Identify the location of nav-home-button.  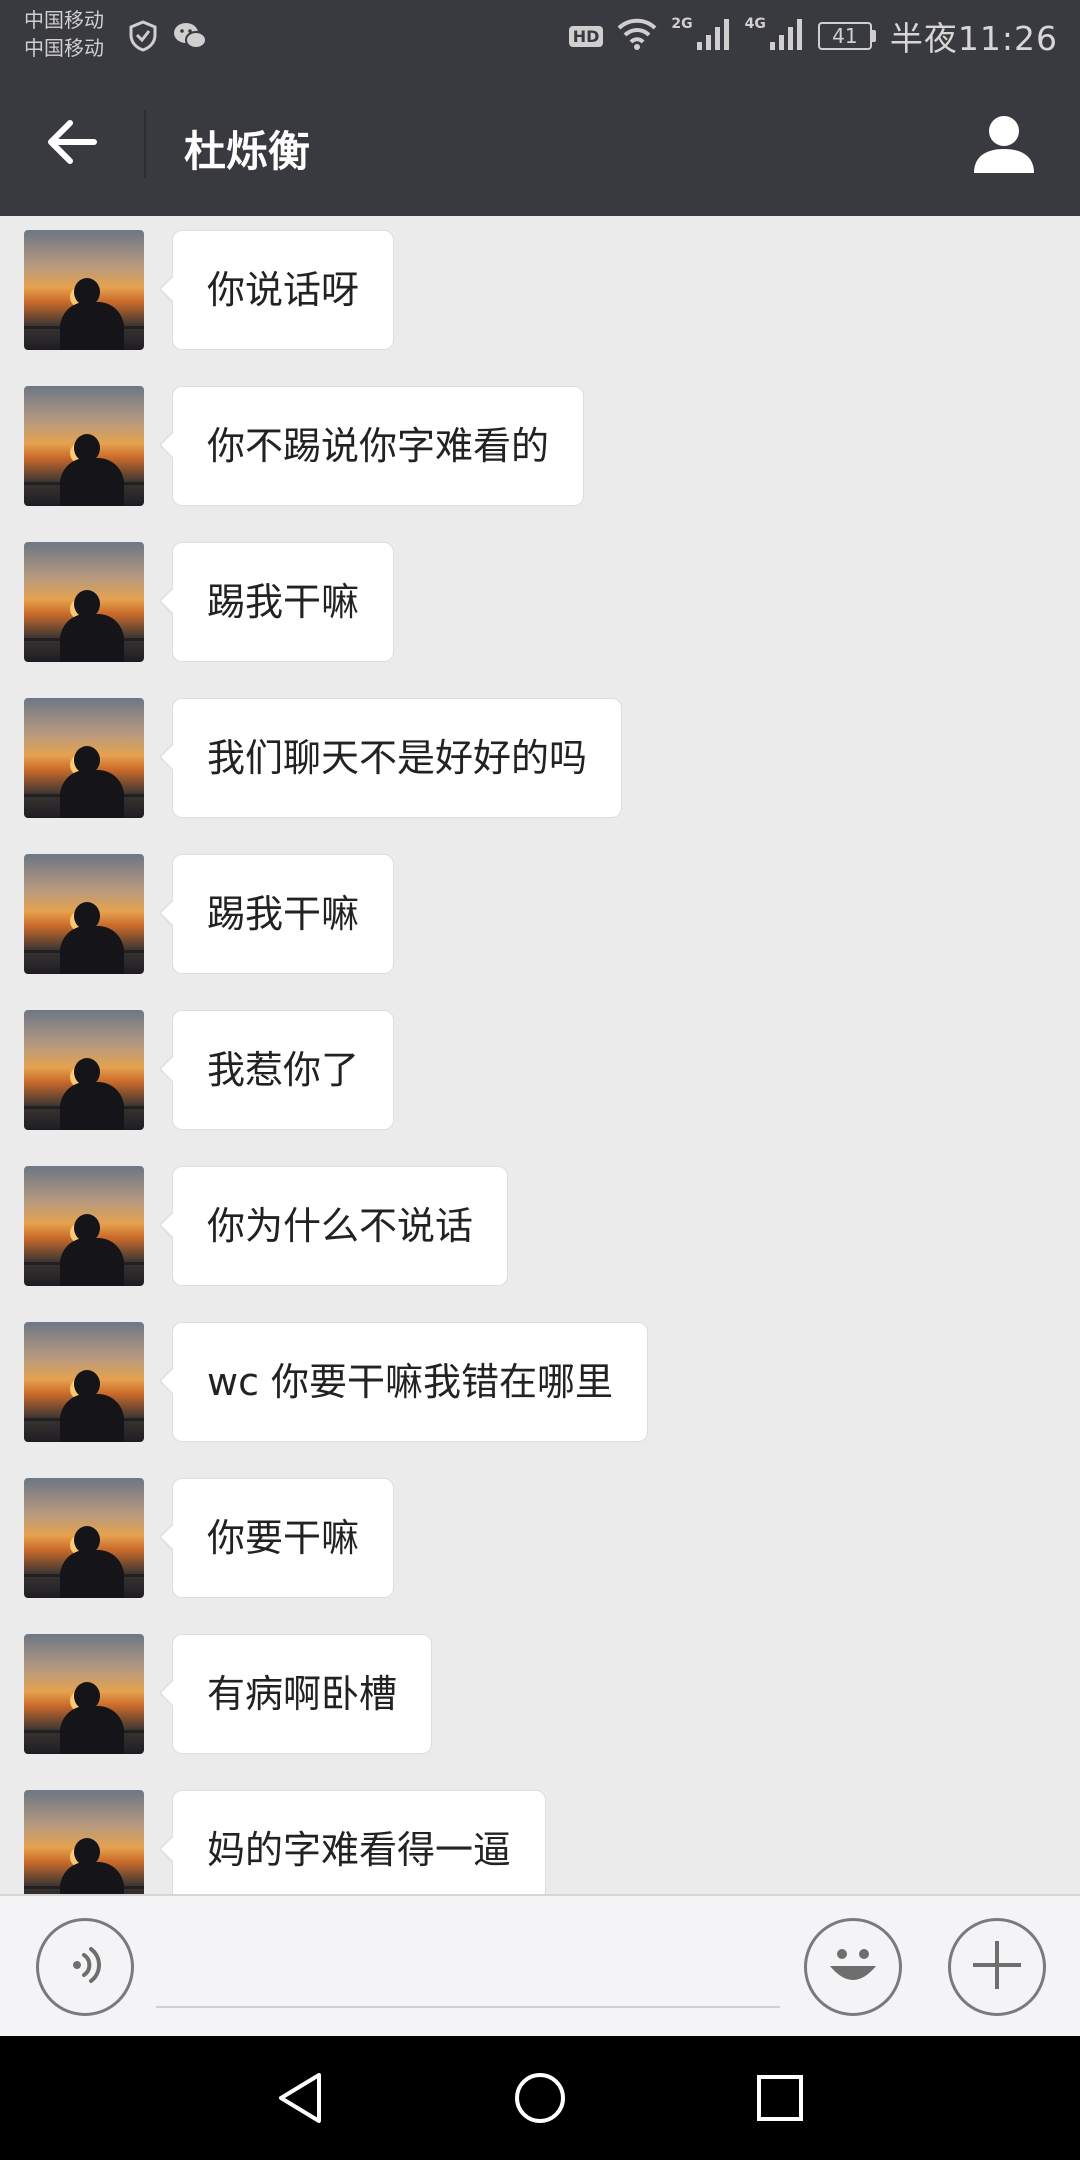
(540, 2100).